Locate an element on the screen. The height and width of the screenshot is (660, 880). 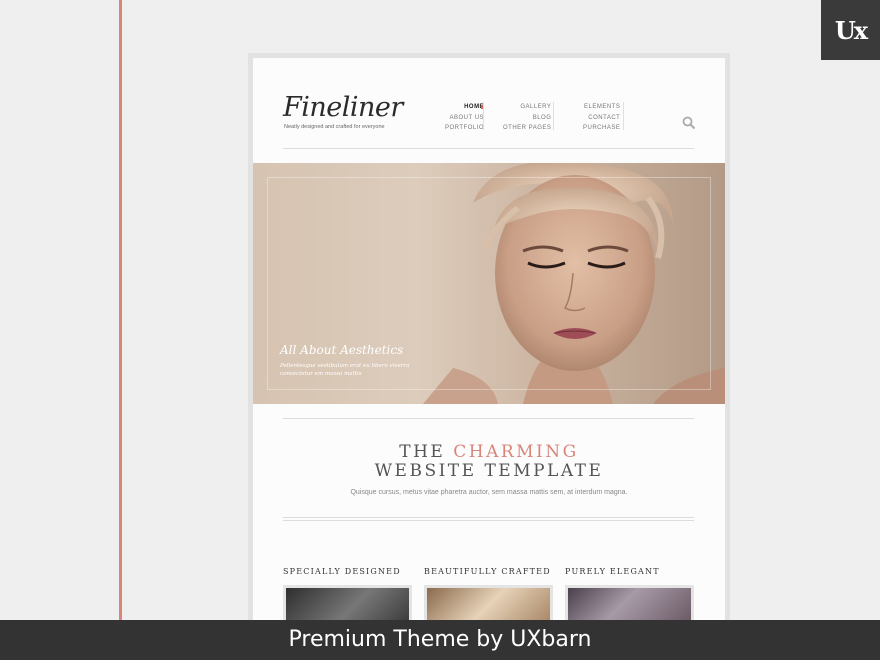
header-divider is located at coordinates (488, 148).